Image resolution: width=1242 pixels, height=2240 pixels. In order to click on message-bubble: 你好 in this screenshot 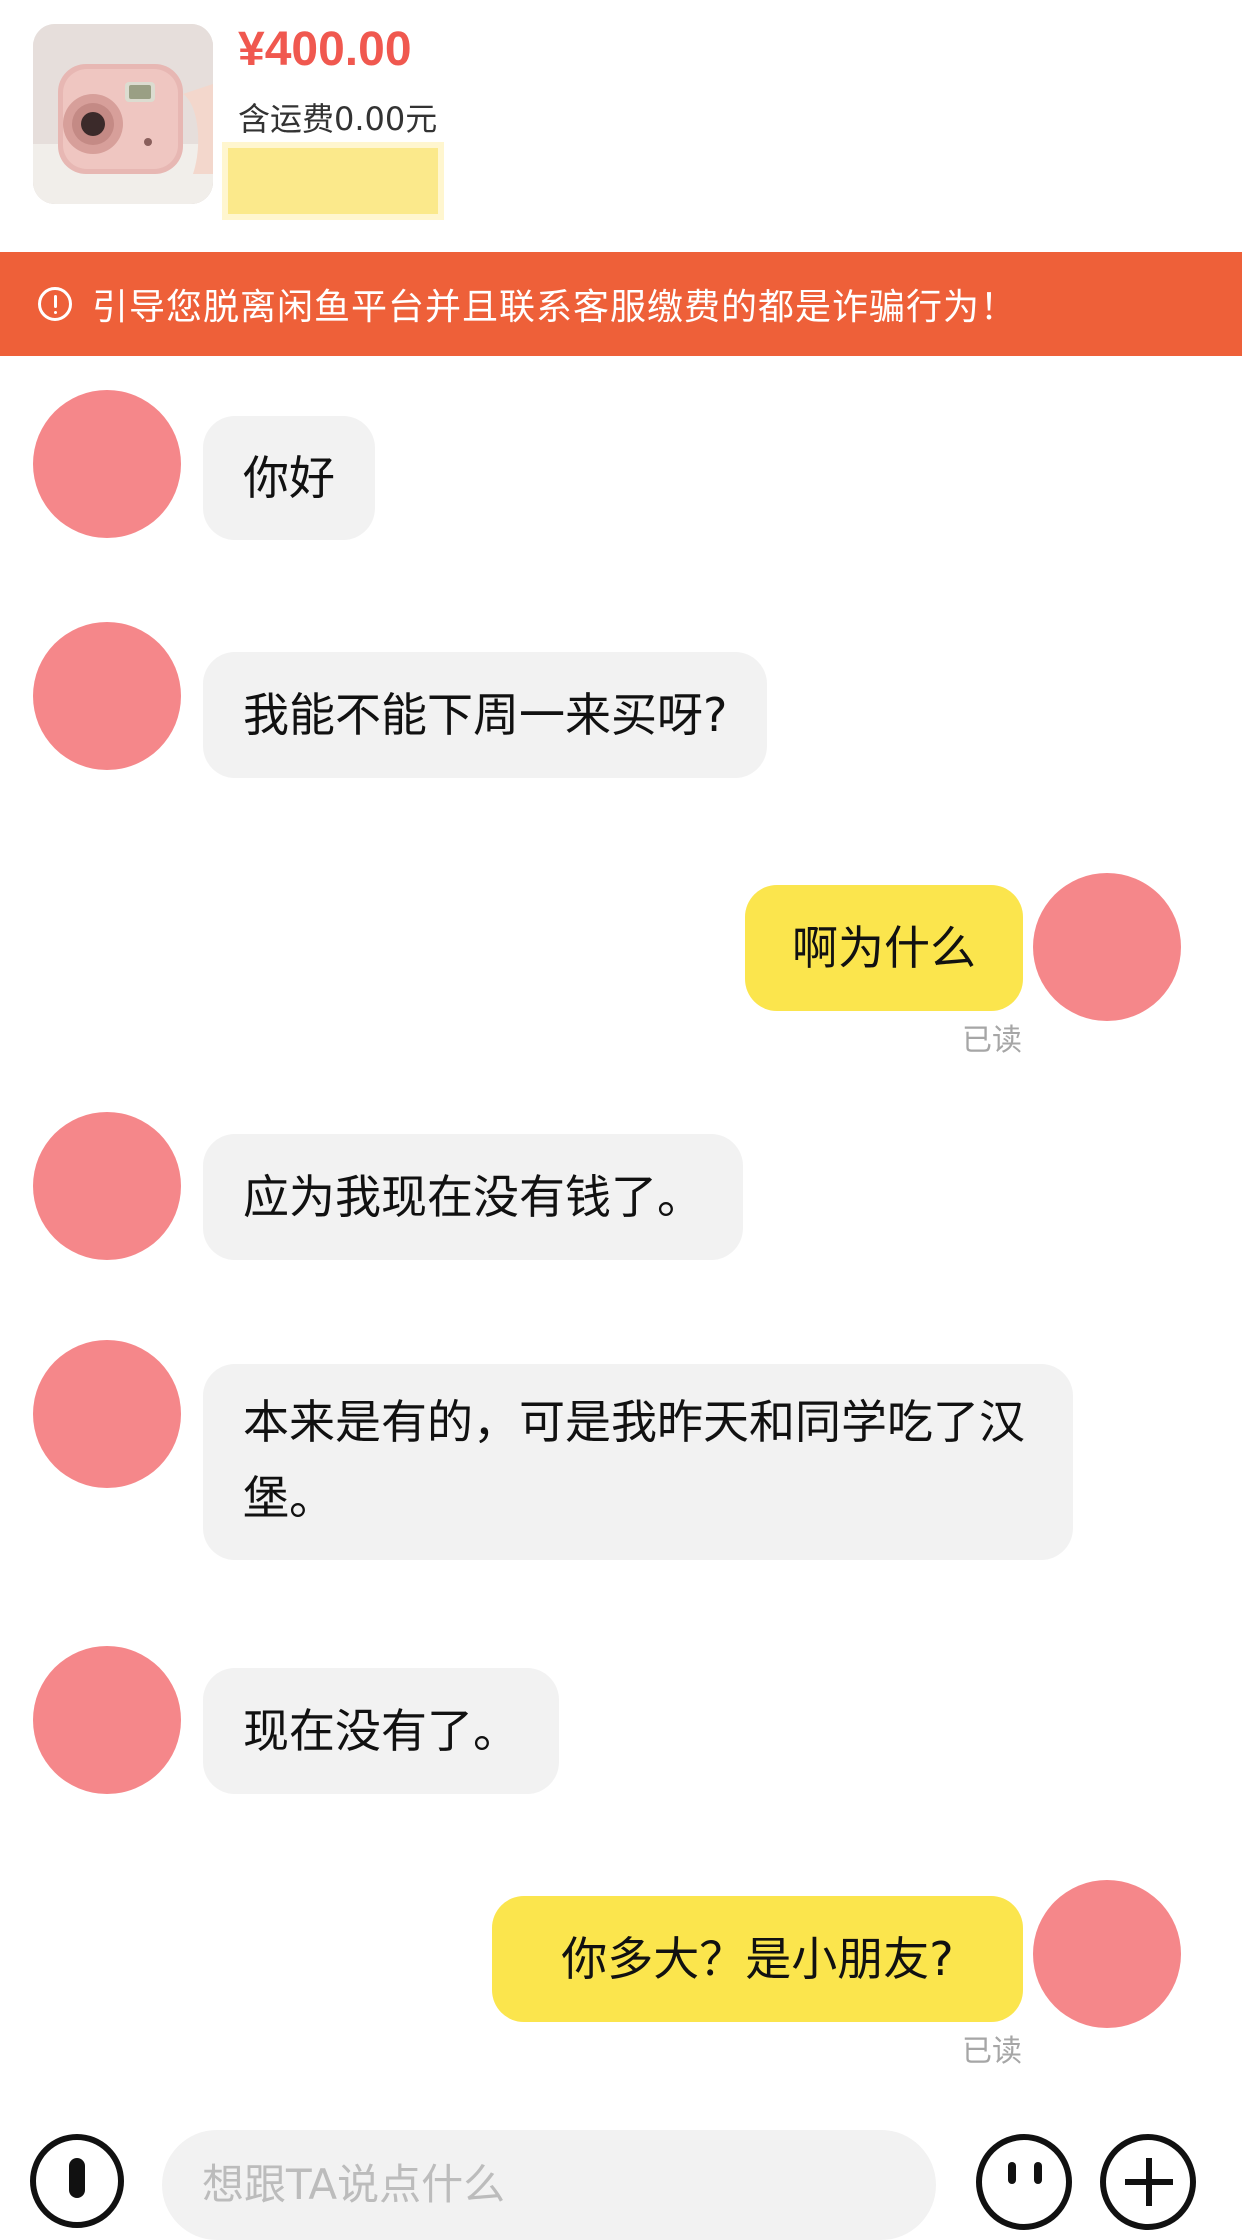, I will do `click(289, 478)`.